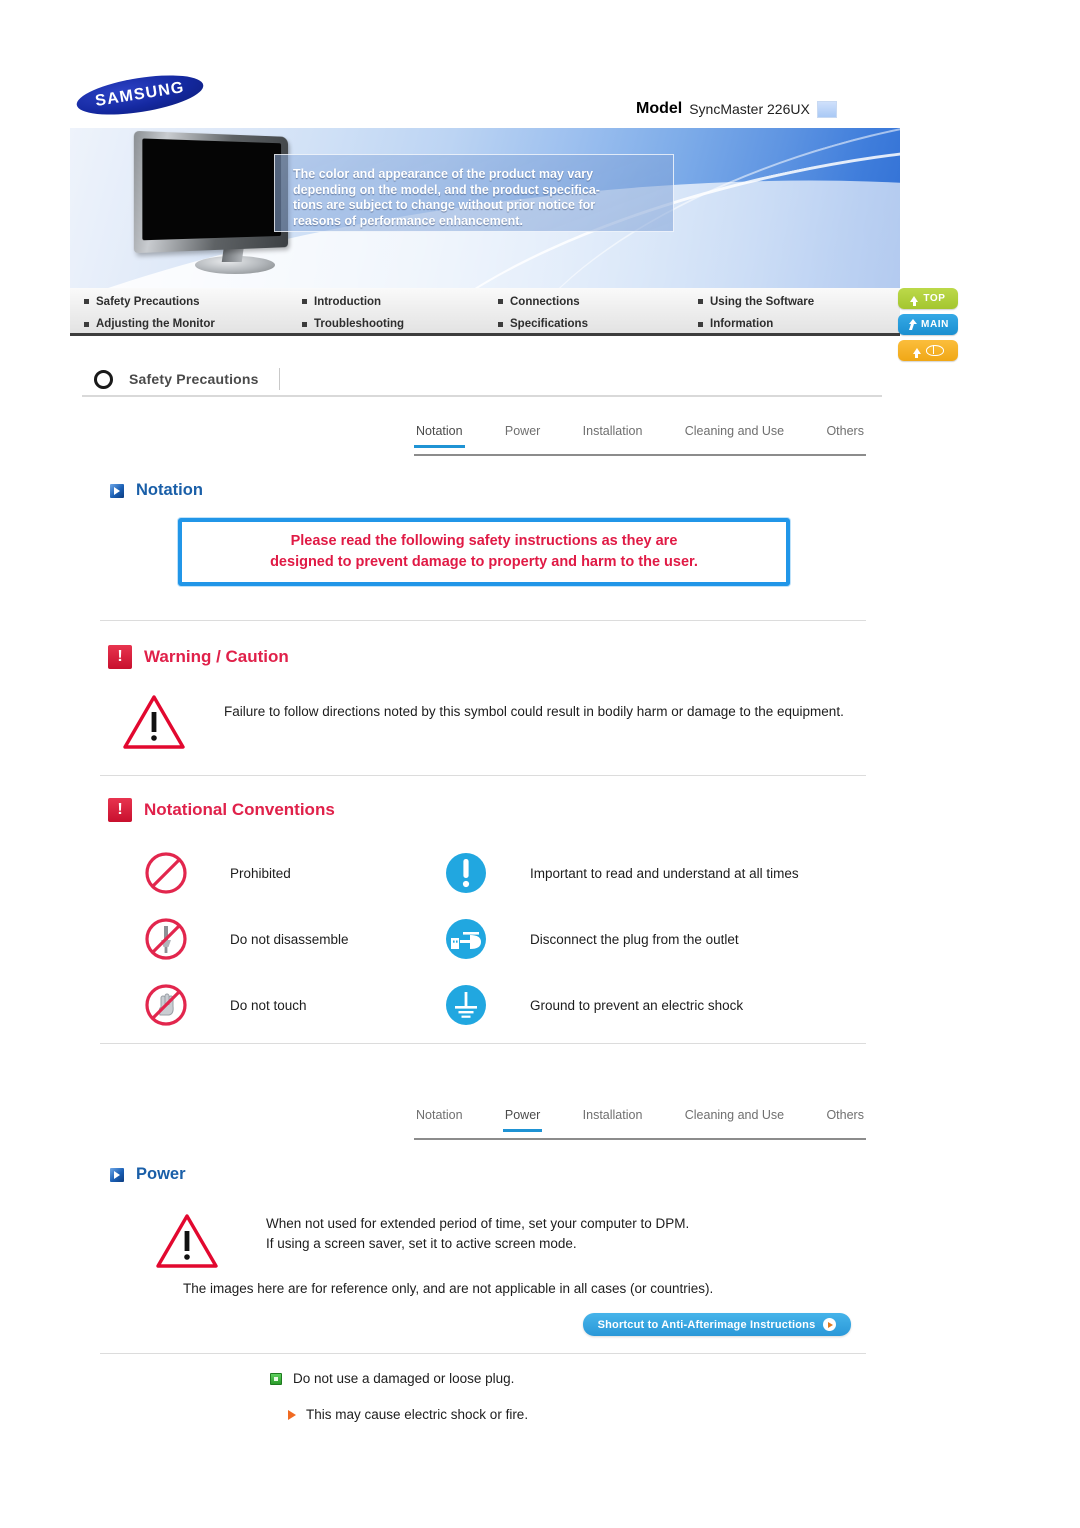 This screenshot has height=1528, width=1080. I want to click on do-not-touch-icon, so click(166, 1005).